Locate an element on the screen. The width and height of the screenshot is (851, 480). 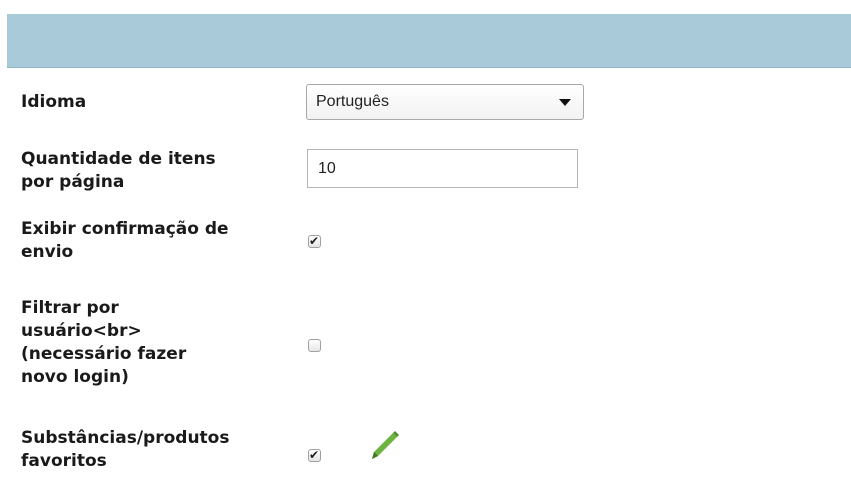
language-select-value: Português is located at coordinates (352, 101).